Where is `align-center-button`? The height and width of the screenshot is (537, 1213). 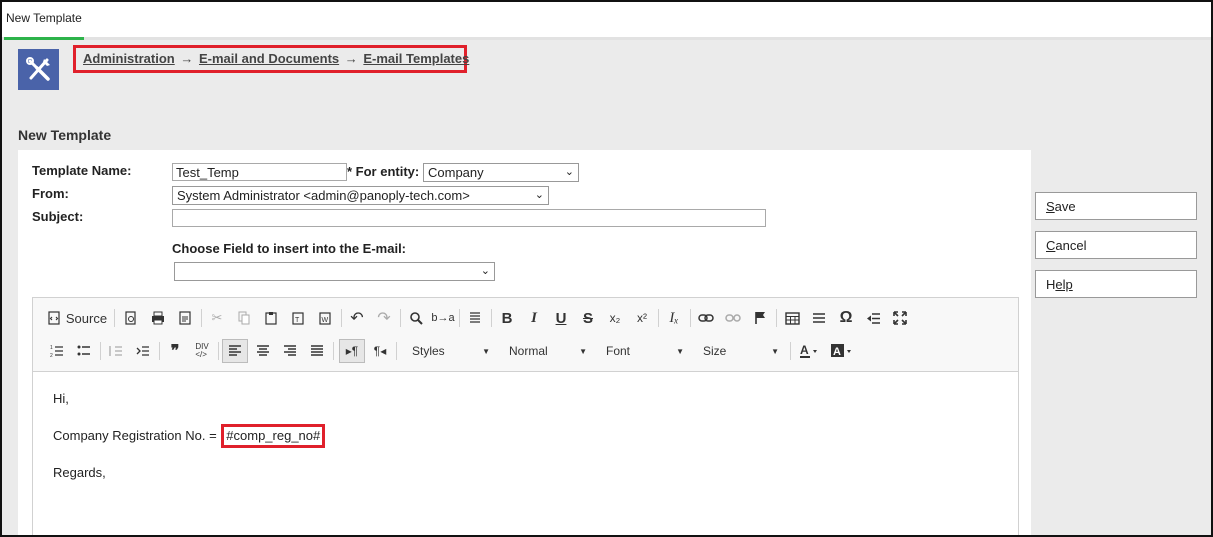 align-center-button is located at coordinates (263, 351).